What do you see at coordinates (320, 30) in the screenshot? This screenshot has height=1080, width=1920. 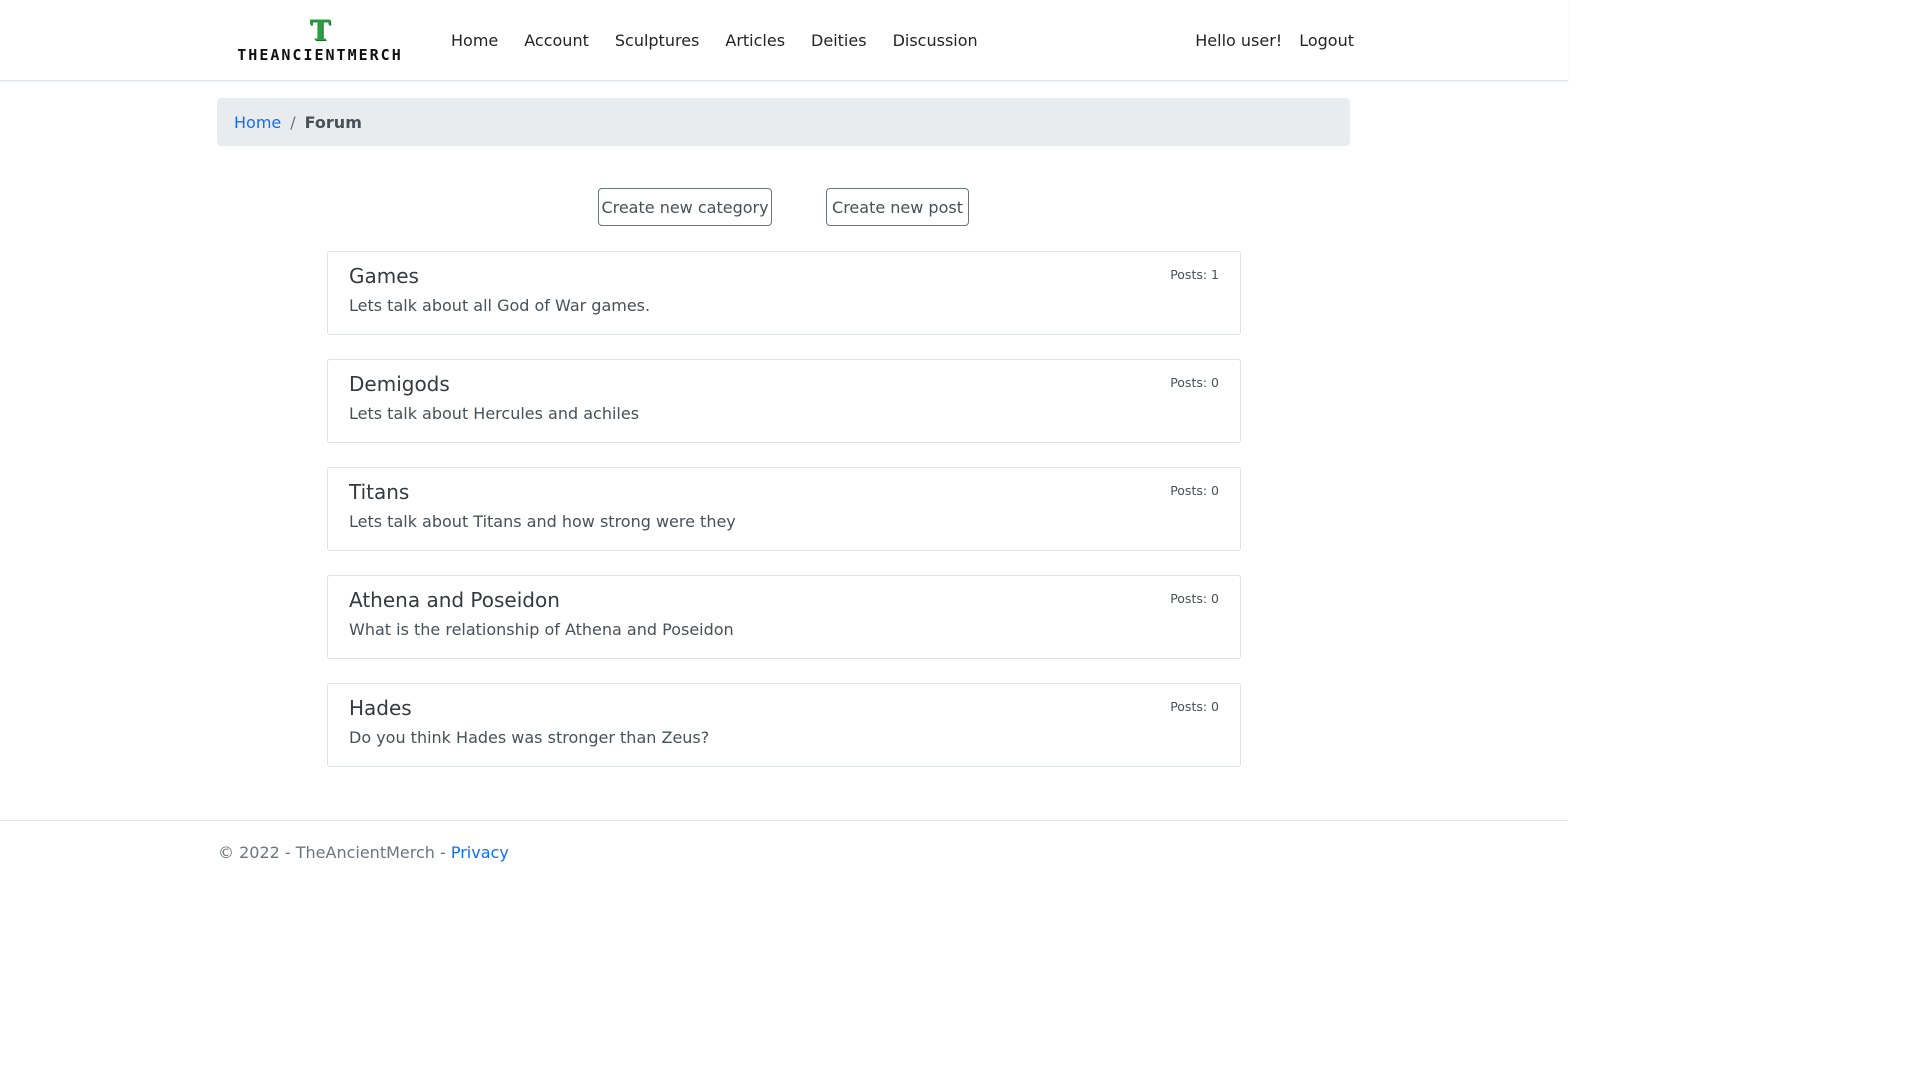 I see `logo-letter: T` at bounding box center [320, 30].